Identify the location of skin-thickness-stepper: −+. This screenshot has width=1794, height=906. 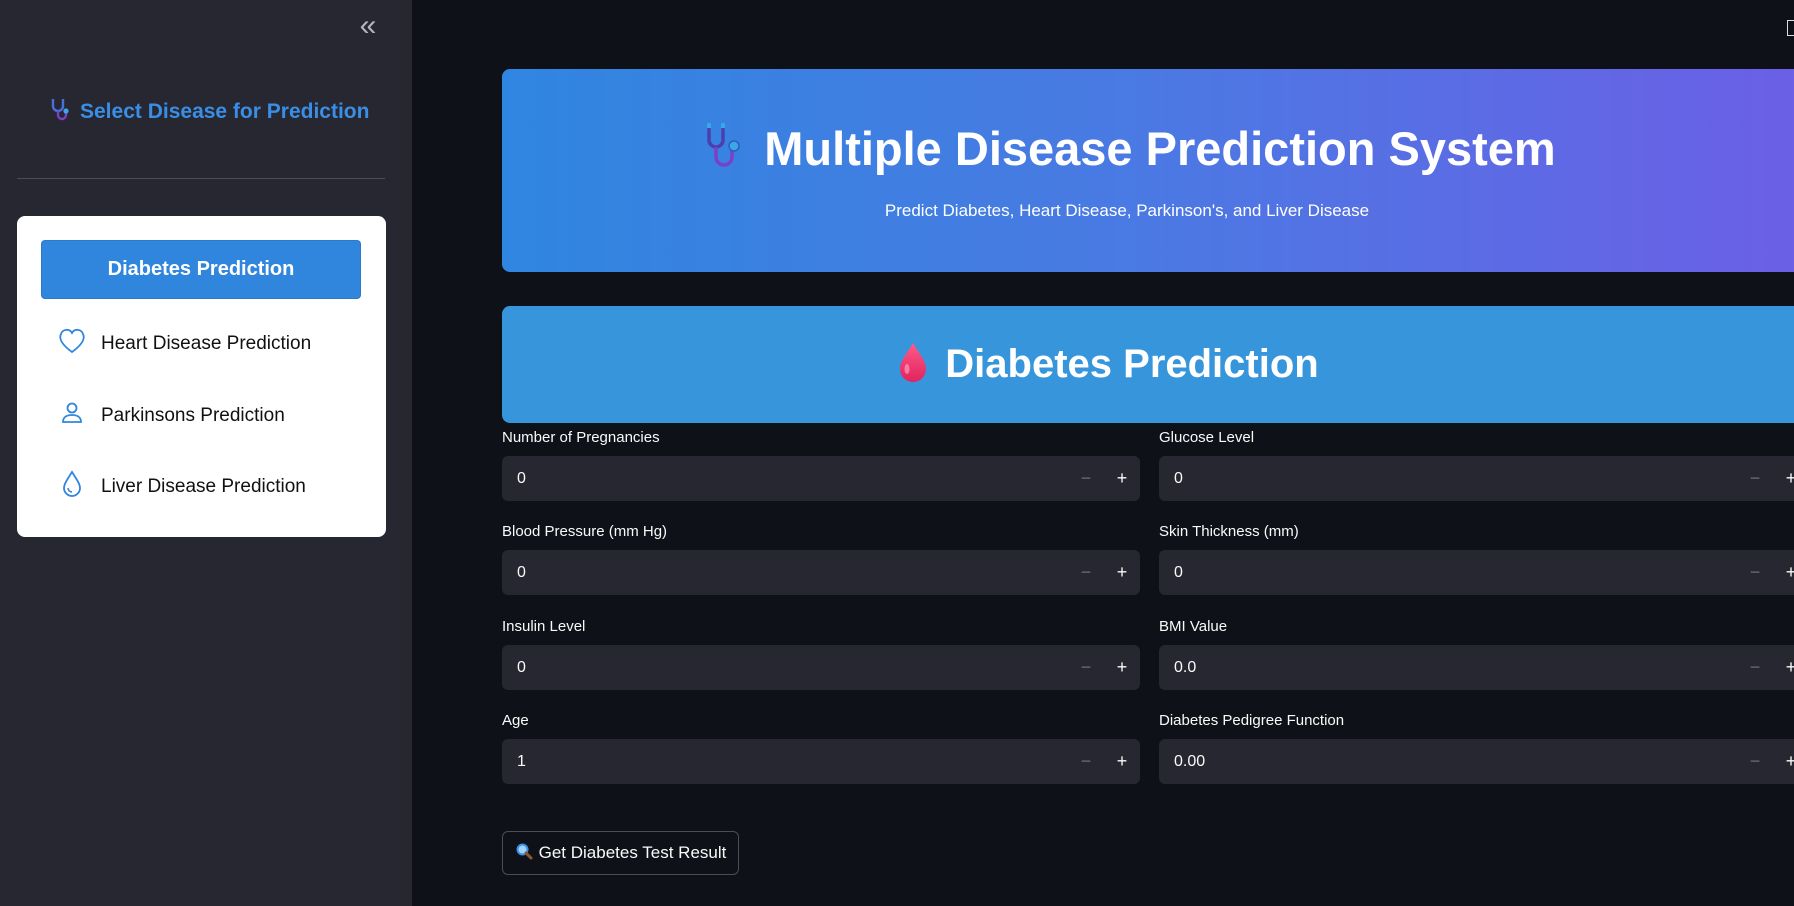
(1476, 572).